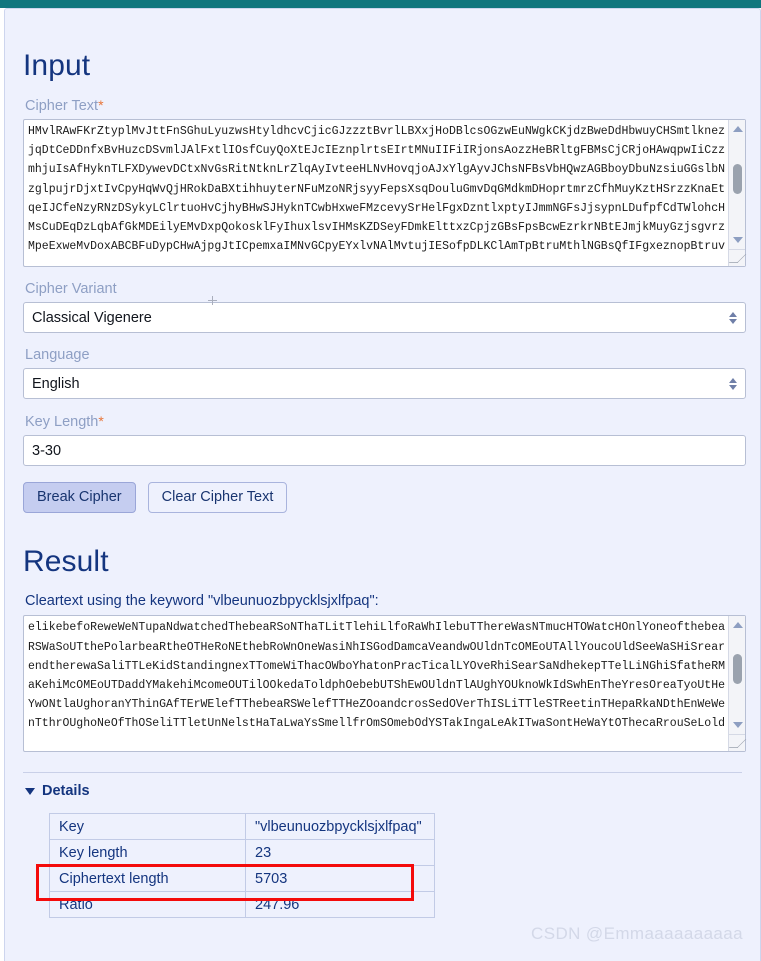  What do you see at coordinates (71, 289) in the screenshot?
I see `cipher-variant-label: Cipher Variant` at bounding box center [71, 289].